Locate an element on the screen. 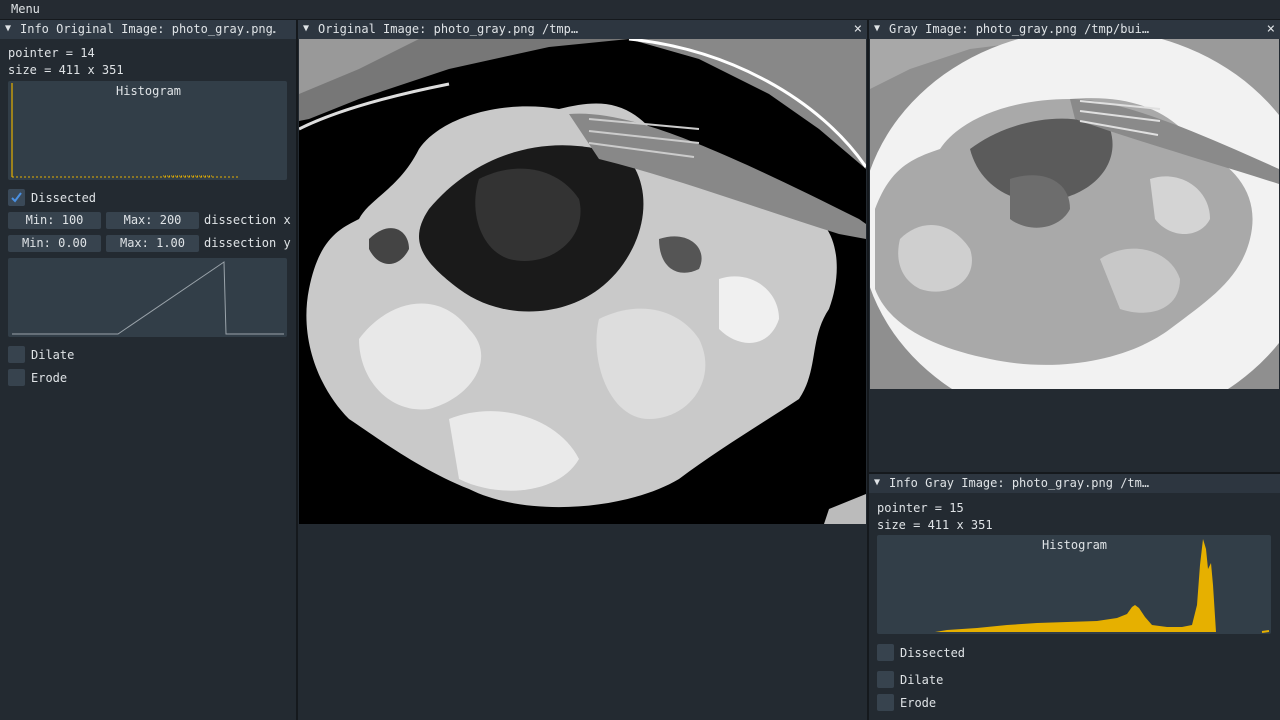 This screenshot has width=1280, height=720. pointer-readout: pointer = 14 is located at coordinates (51, 53).